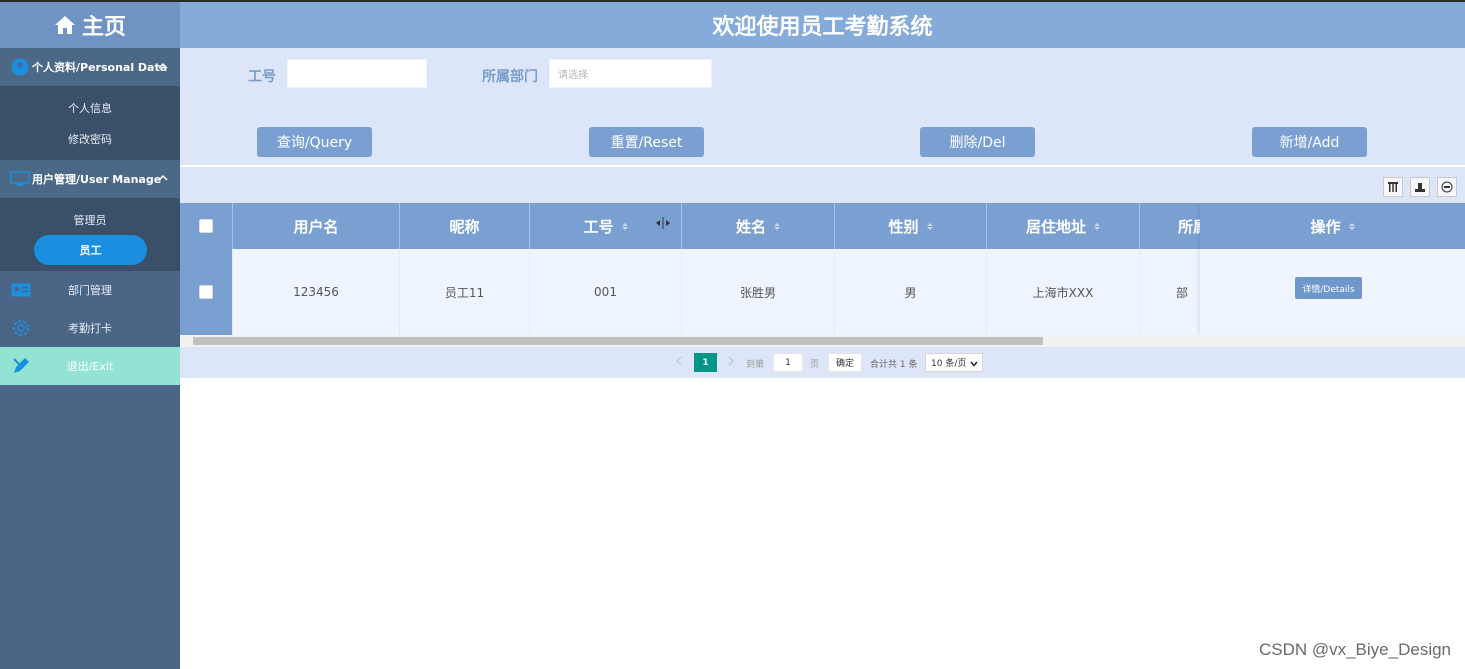  I want to click on row-select-cell, so click(206, 292).